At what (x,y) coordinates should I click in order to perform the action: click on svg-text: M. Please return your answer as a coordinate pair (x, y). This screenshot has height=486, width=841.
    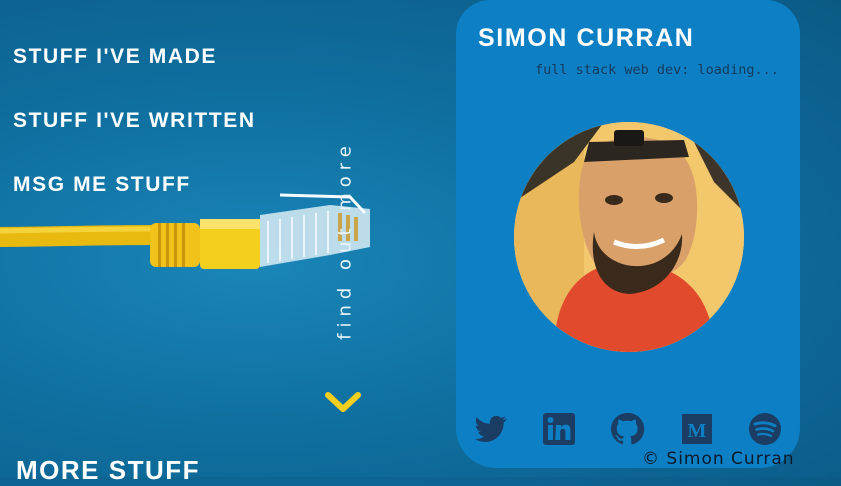
    Looking at the image, I should click on (697, 431).